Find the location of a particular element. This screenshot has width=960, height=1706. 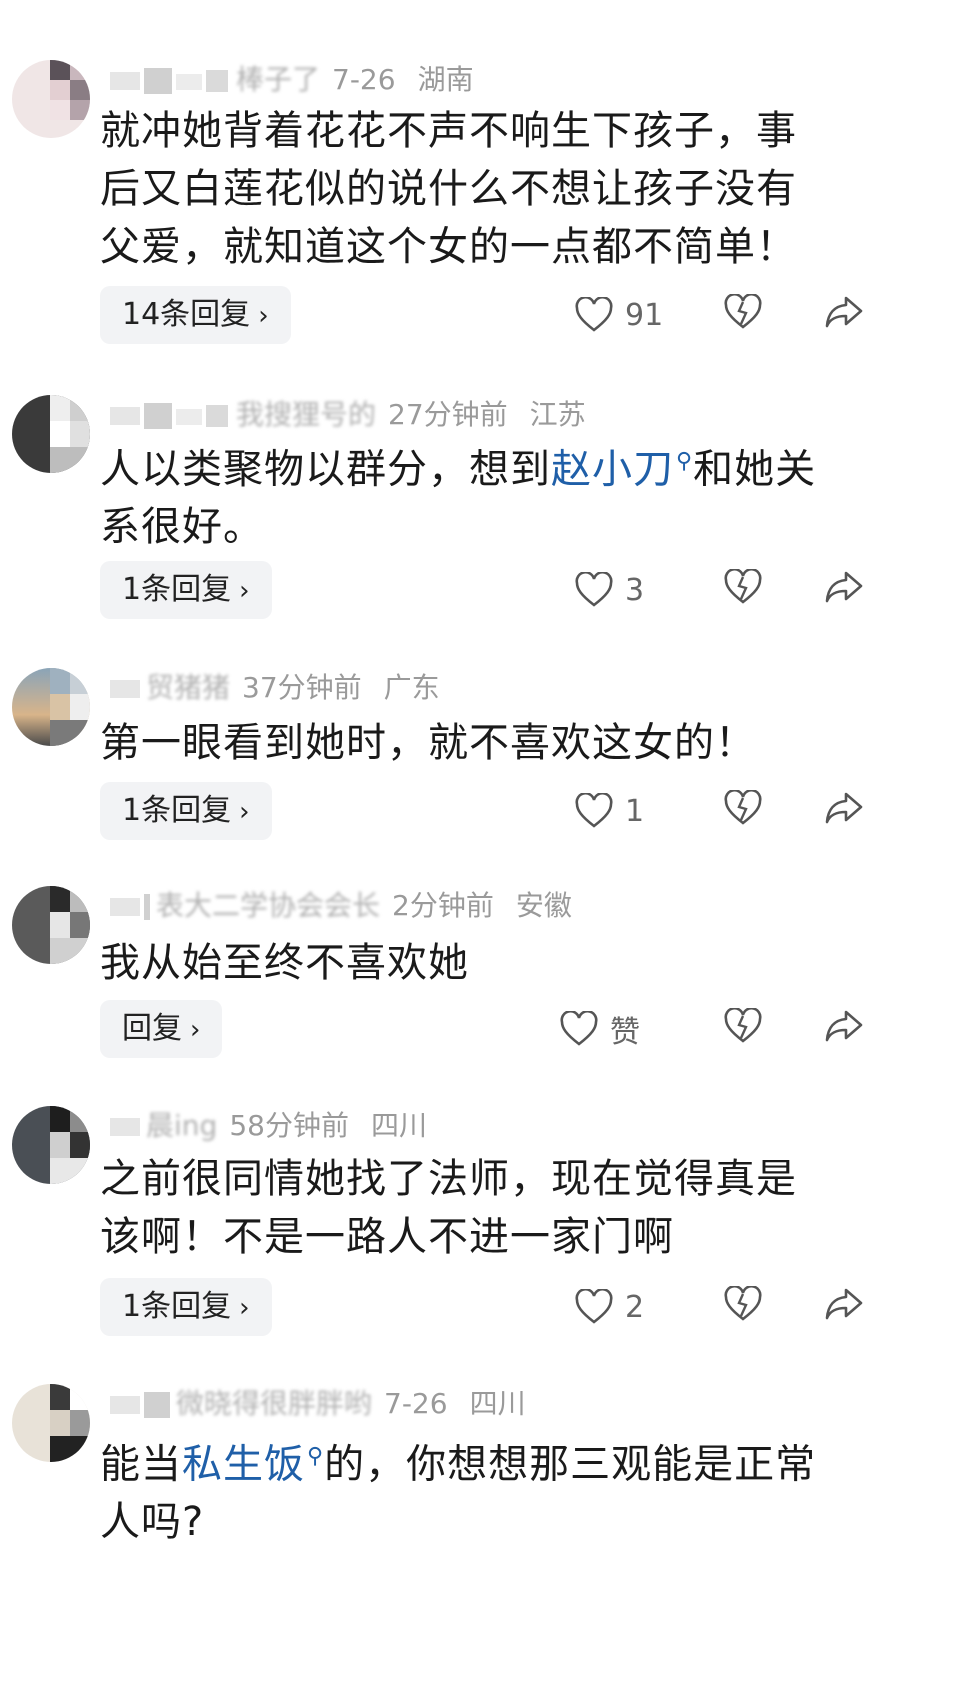

comment-meta: 我搜狸号的 27分钟前 江苏 is located at coordinates (348, 415).